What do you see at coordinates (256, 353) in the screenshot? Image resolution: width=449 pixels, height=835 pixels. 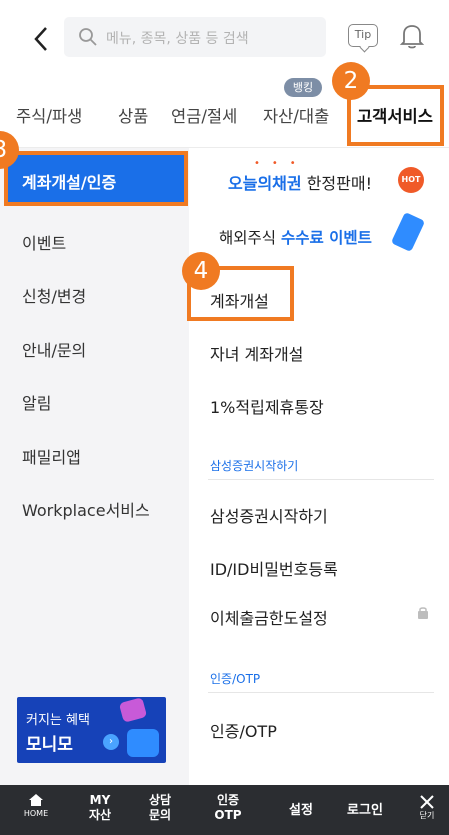 I see `menu-child-account-open: 자녀 계좌개설` at bounding box center [256, 353].